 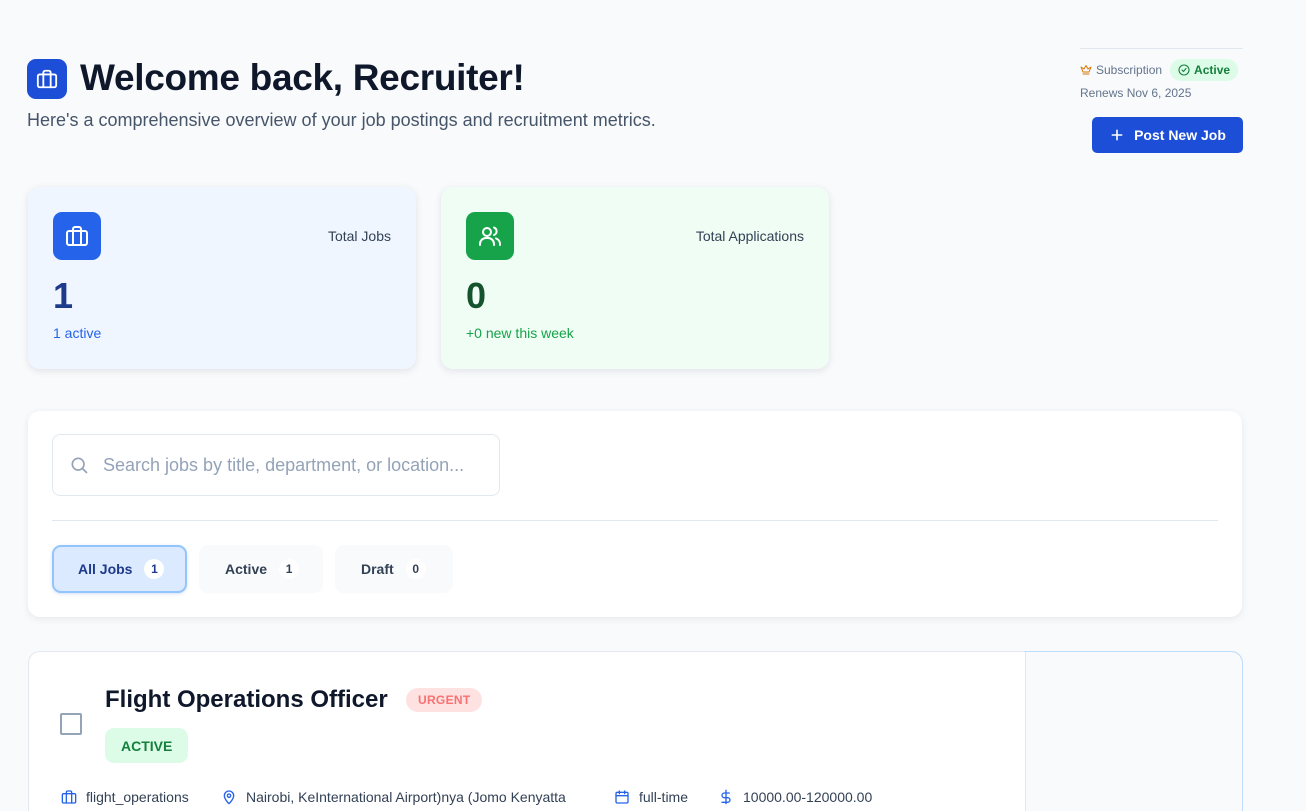 What do you see at coordinates (298, 465) in the screenshot?
I see `search-input` at bounding box center [298, 465].